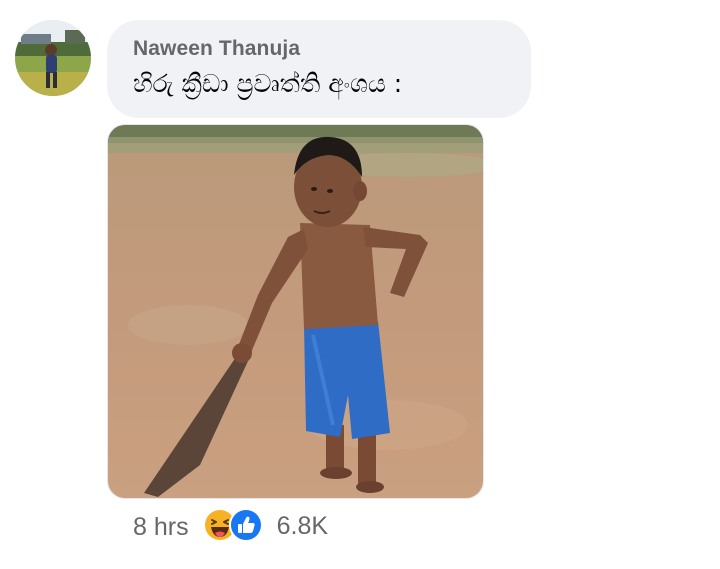 This screenshot has width=720, height=569. What do you see at coordinates (245, 525) in the screenshot?
I see `like-icon` at bounding box center [245, 525].